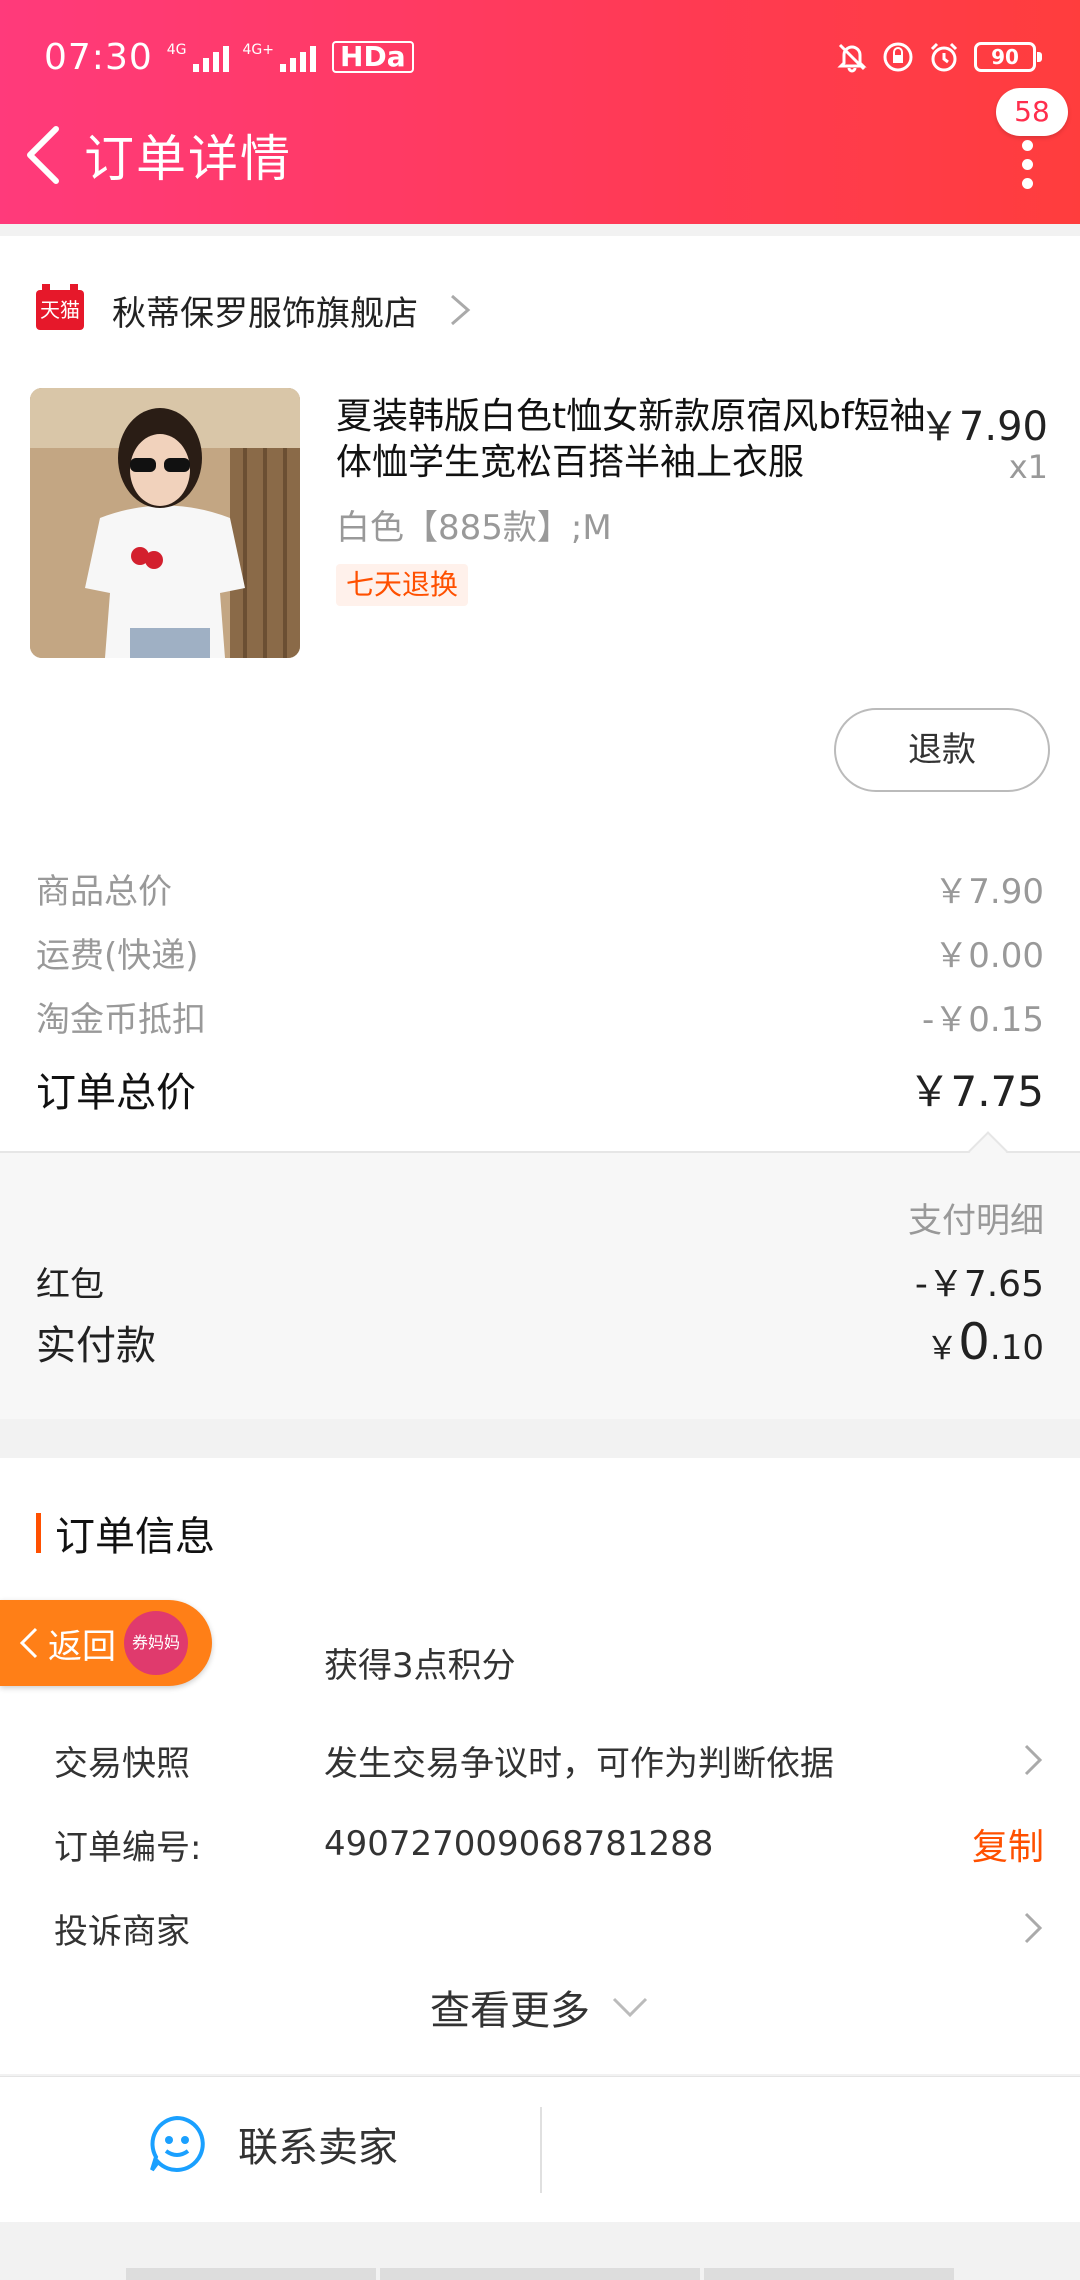 The height and width of the screenshot is (2280, 1080). What do you see at coordinates (540, 1284) in the screenshot?
I see `hongbao-row: 红包 -￥7.65` at bounding box center [540, 1284].